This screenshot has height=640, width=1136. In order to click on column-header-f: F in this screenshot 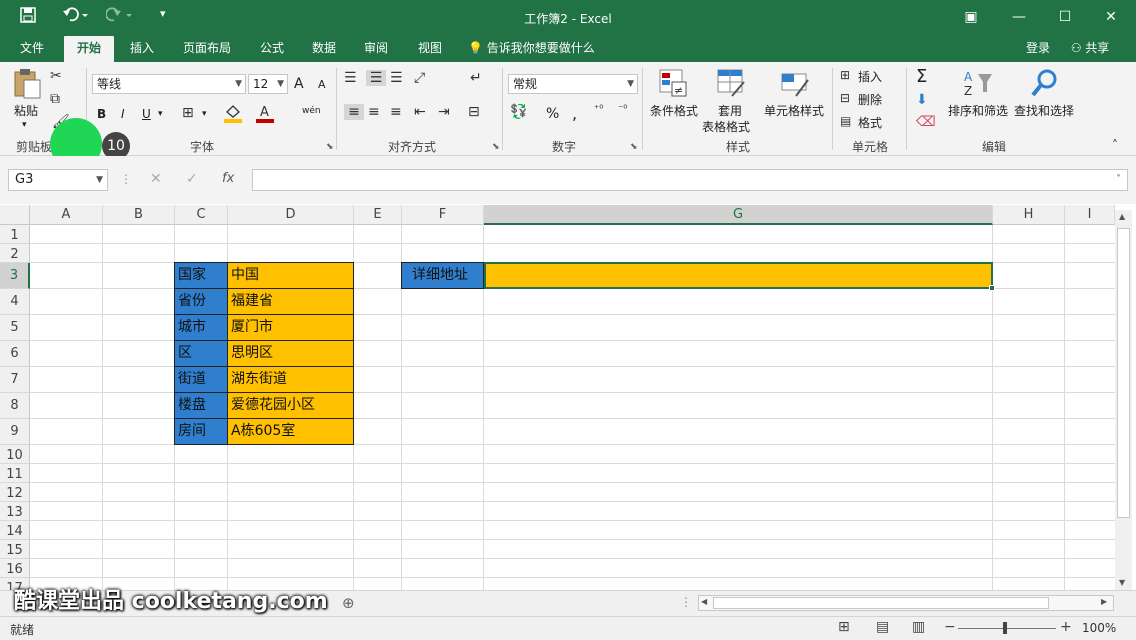, I will do `click(443, 215)`.